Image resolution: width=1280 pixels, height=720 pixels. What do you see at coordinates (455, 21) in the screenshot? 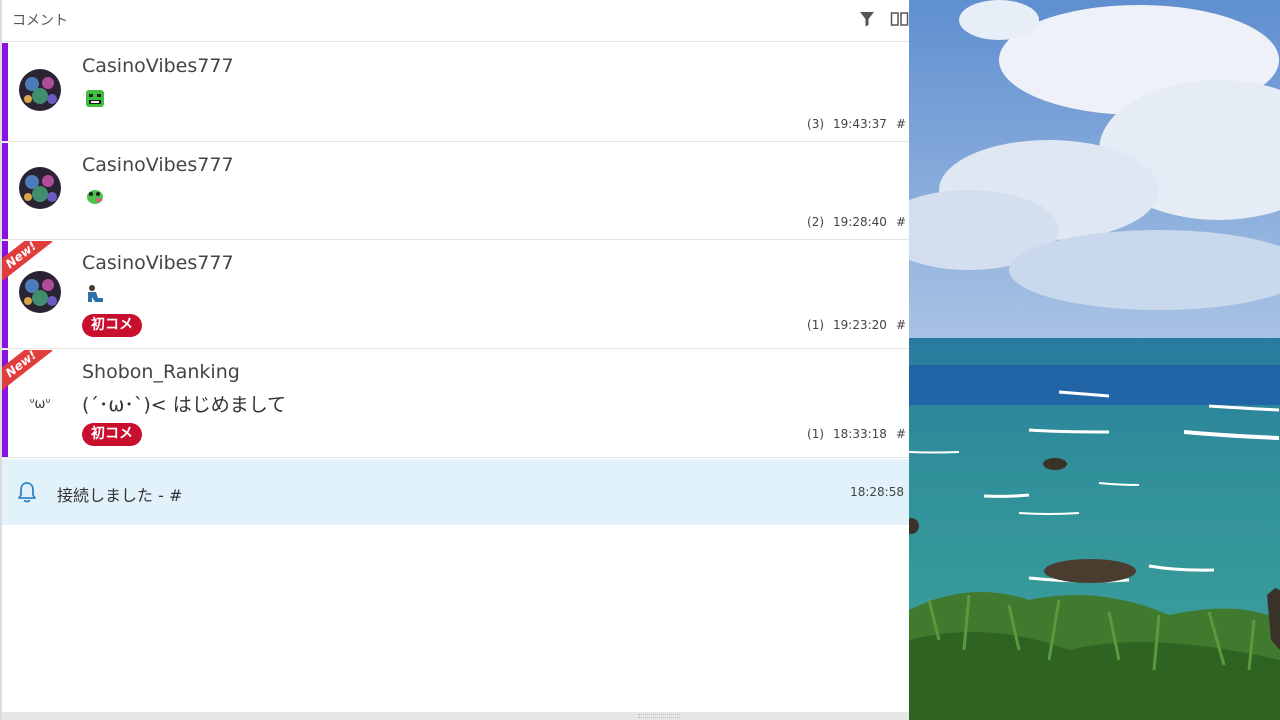
I see `panel-header: コメント` at bounding box center [455, 21].